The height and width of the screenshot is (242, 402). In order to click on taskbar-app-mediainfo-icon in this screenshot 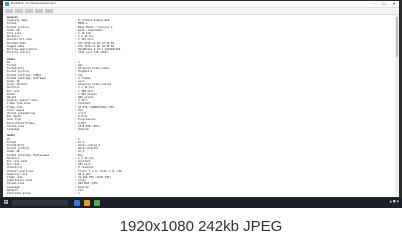, I will do `click(77, 203)`.